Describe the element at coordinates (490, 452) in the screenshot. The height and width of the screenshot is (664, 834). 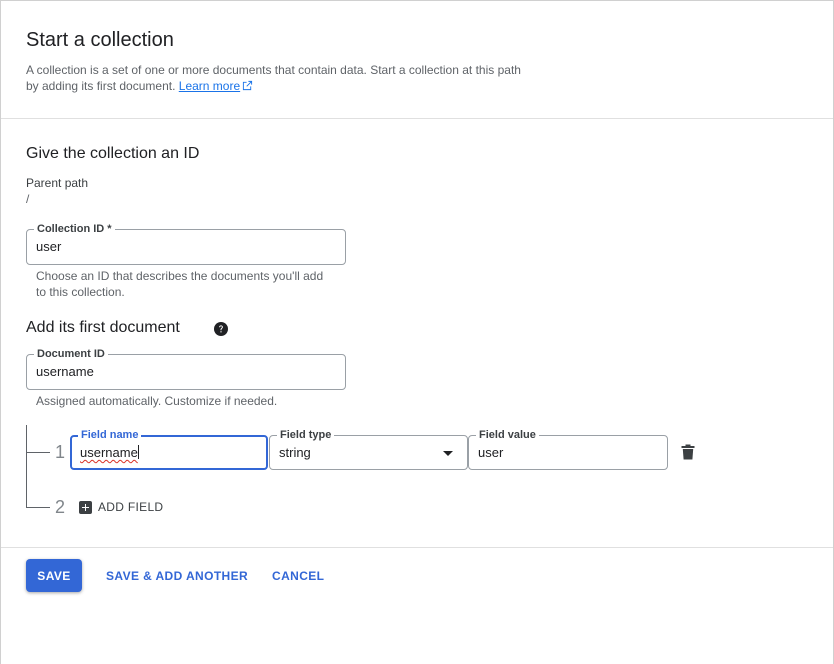
I see `field-value-input: user` at that location.